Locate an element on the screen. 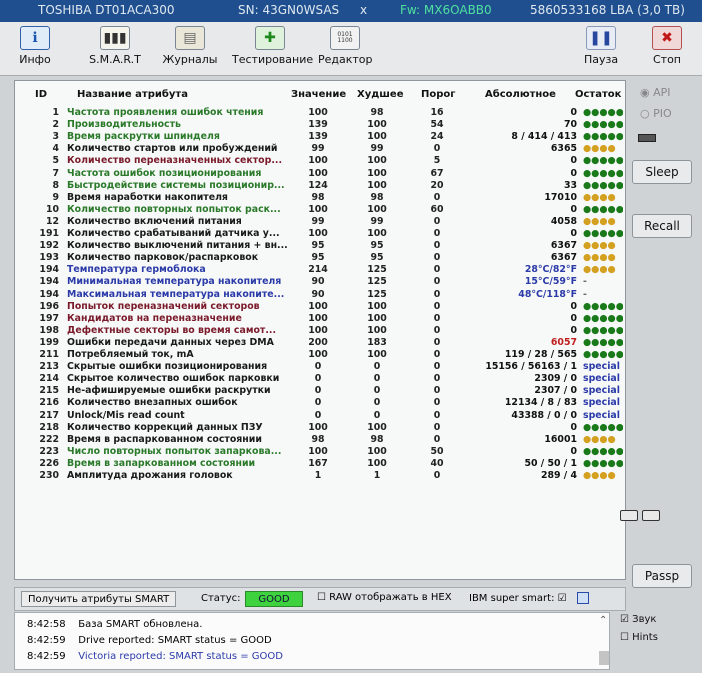  attr-id: 5 is located at coordinates (55, 161).